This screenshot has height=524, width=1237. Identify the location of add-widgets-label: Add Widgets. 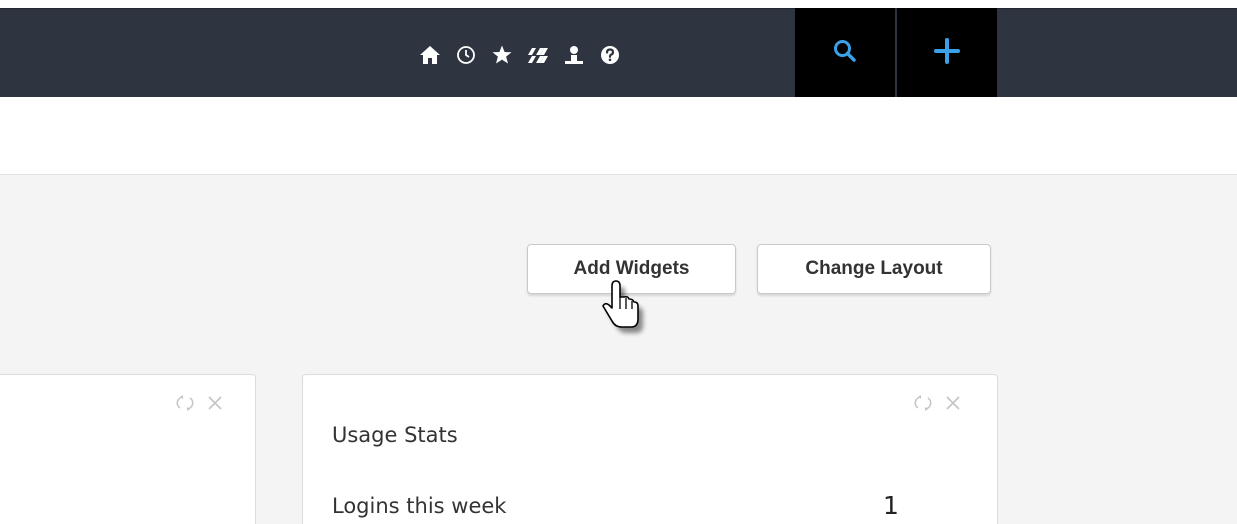
(631, 268).